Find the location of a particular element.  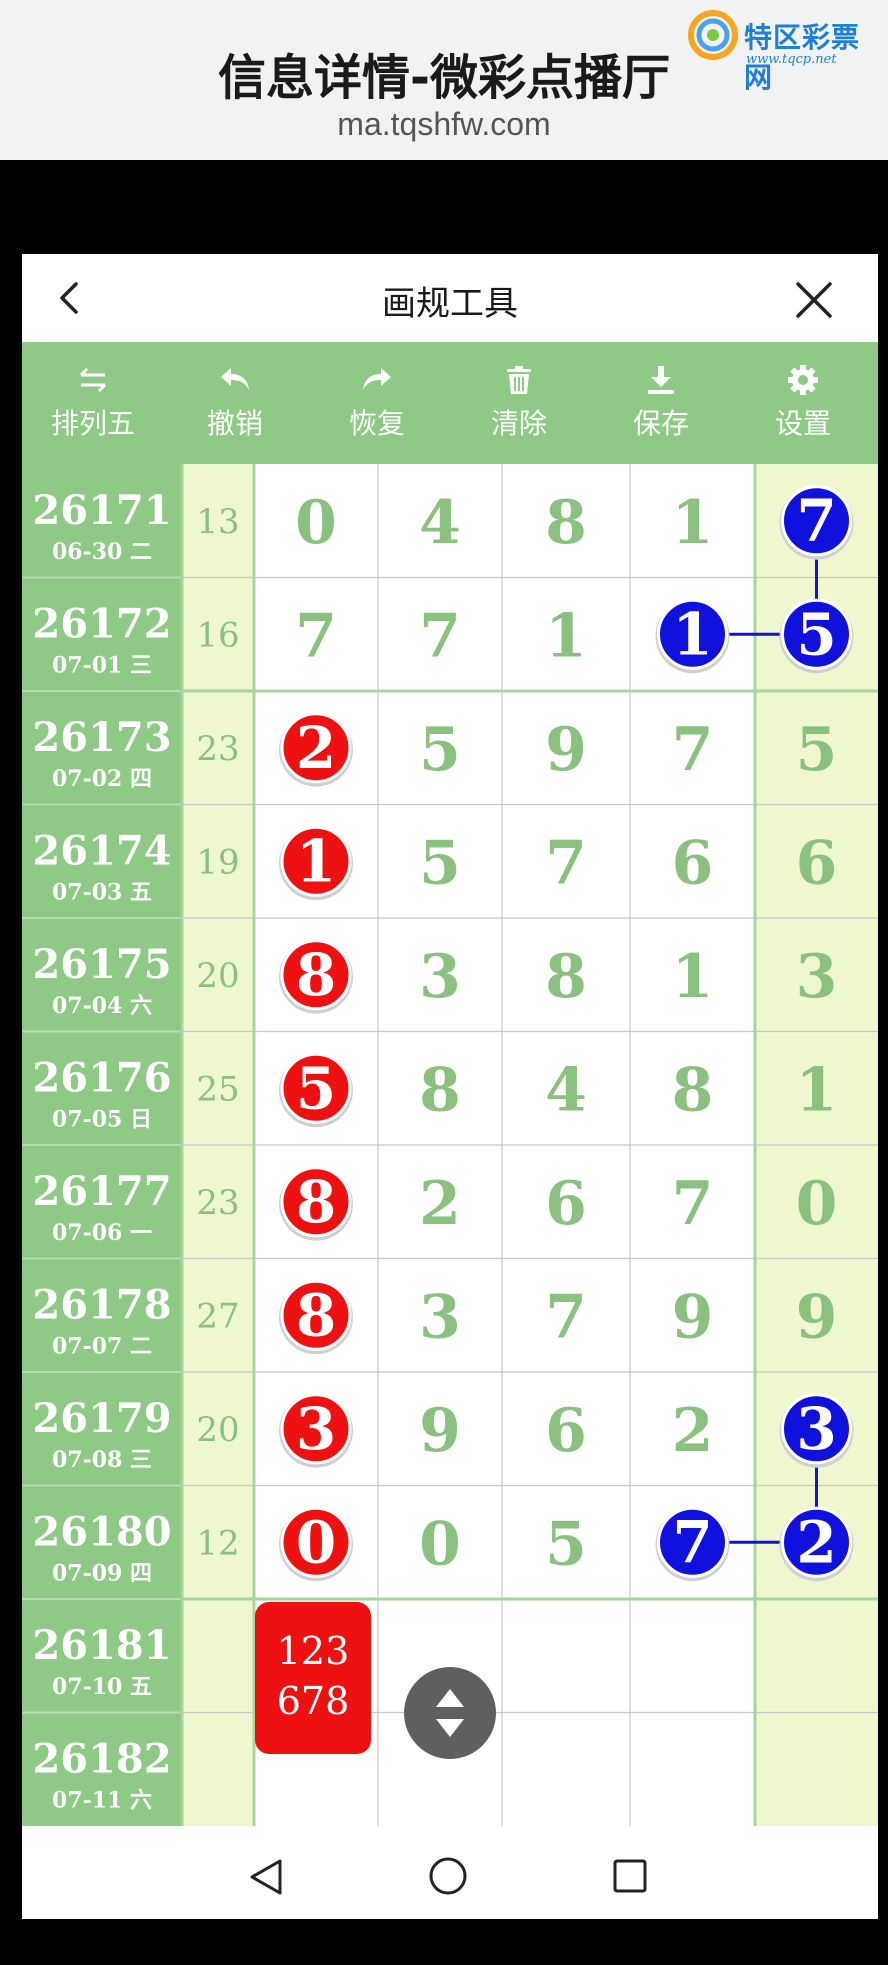

logo-url: www.tqcp.net is located at coordinates (791, 59).